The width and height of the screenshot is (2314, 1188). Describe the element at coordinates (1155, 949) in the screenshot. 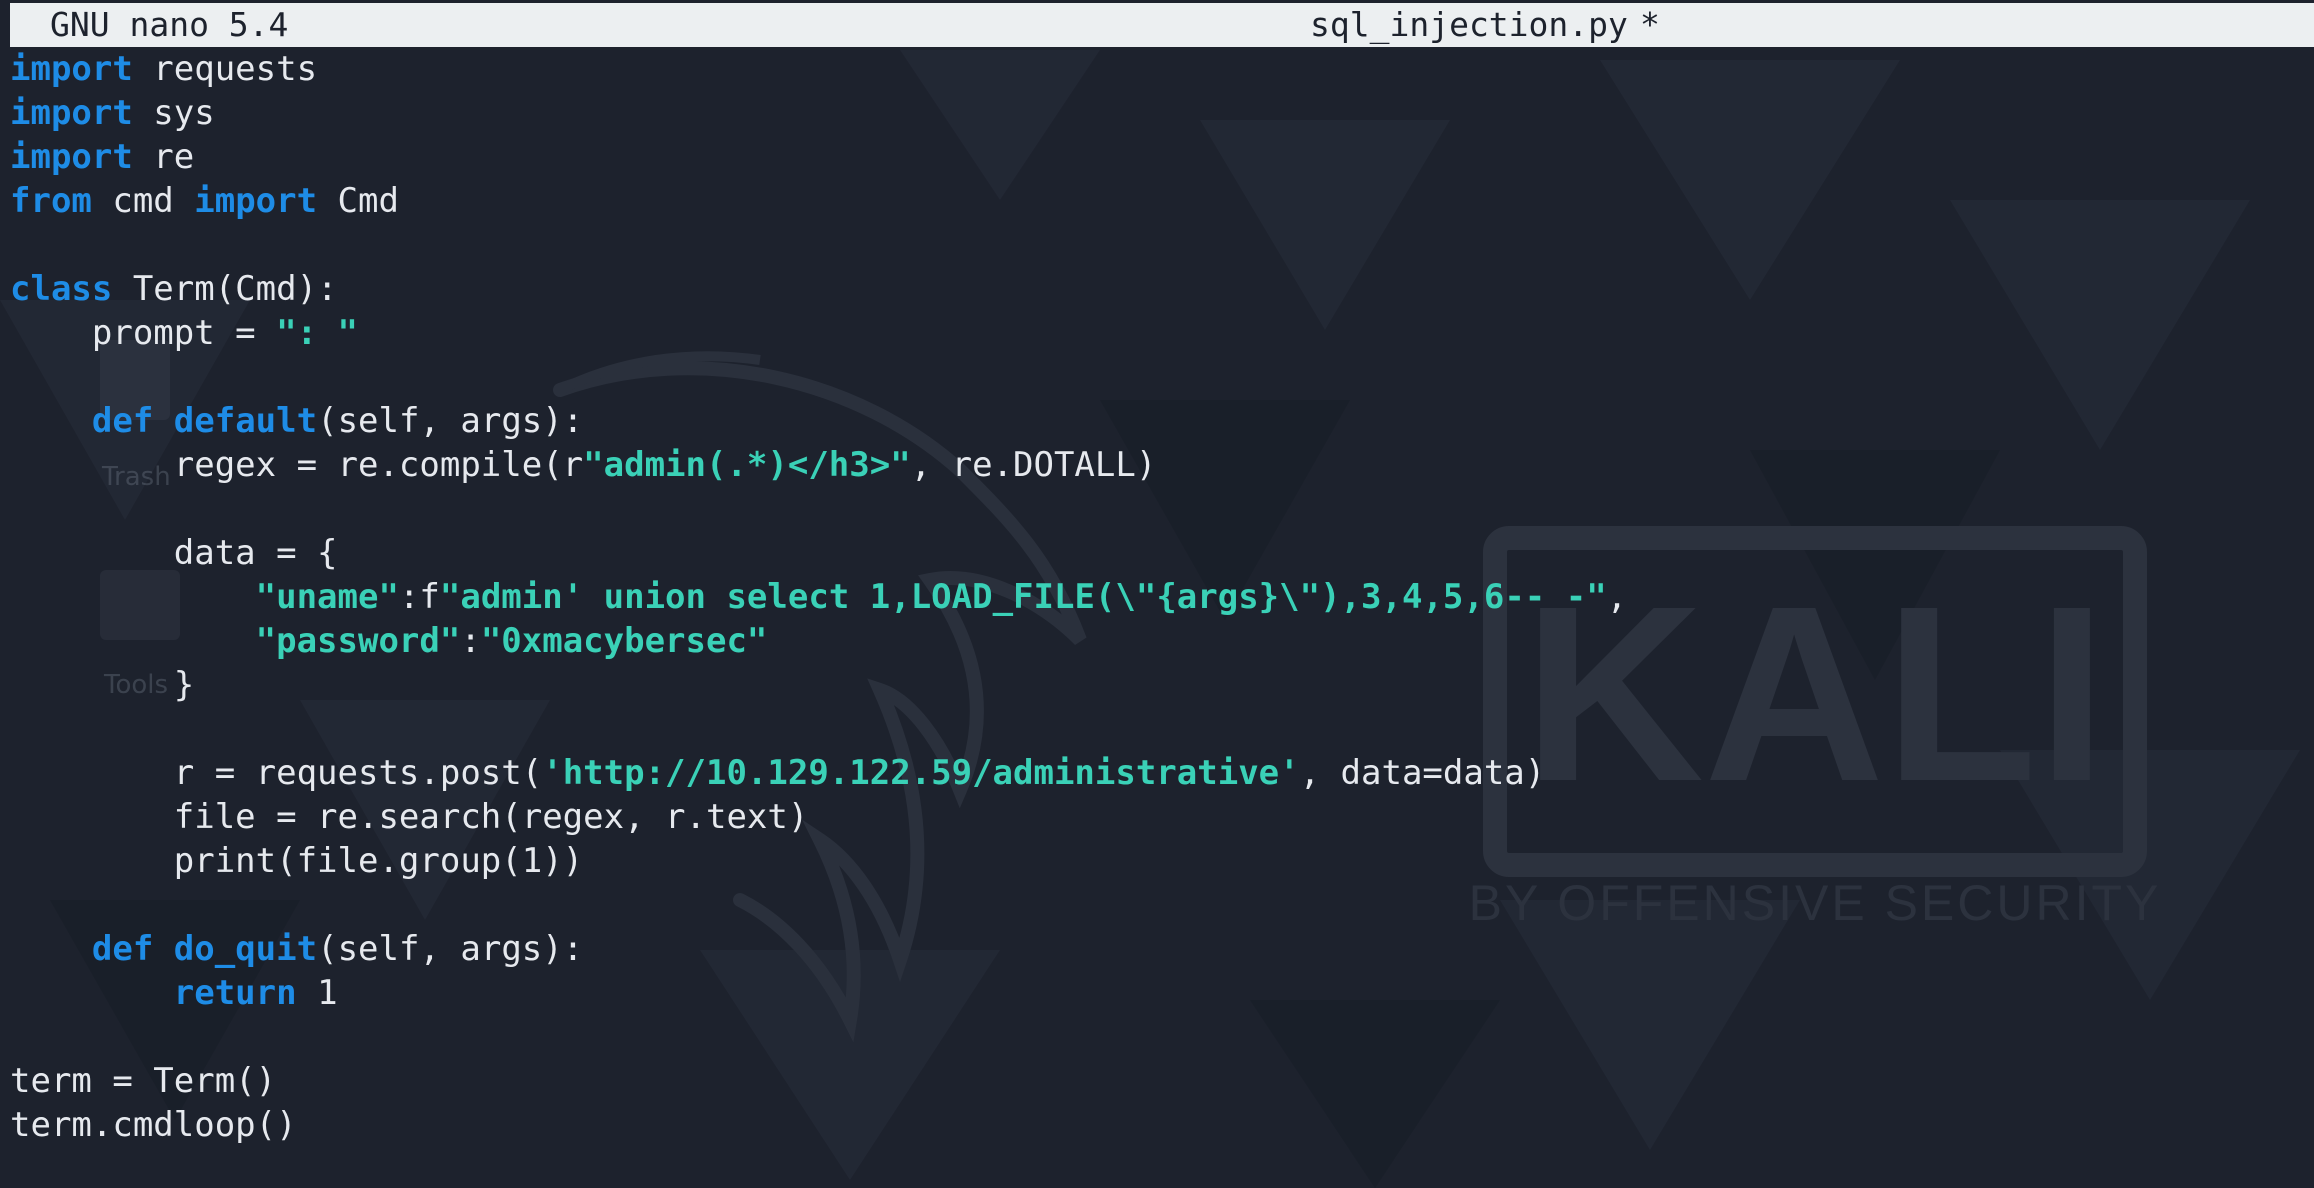

I see `code-line: def do_quit(self, args):` at that location.